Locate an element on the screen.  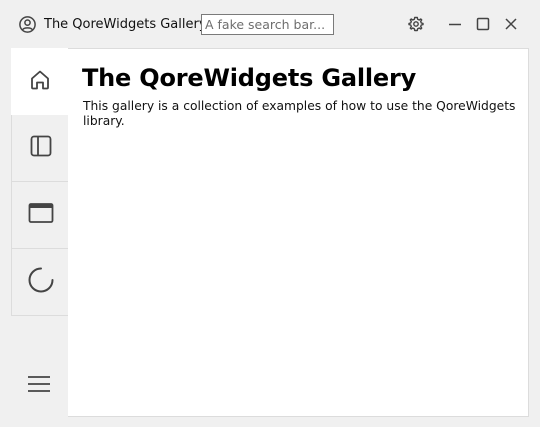
minimize-icon is located at coordinates (455, 24).